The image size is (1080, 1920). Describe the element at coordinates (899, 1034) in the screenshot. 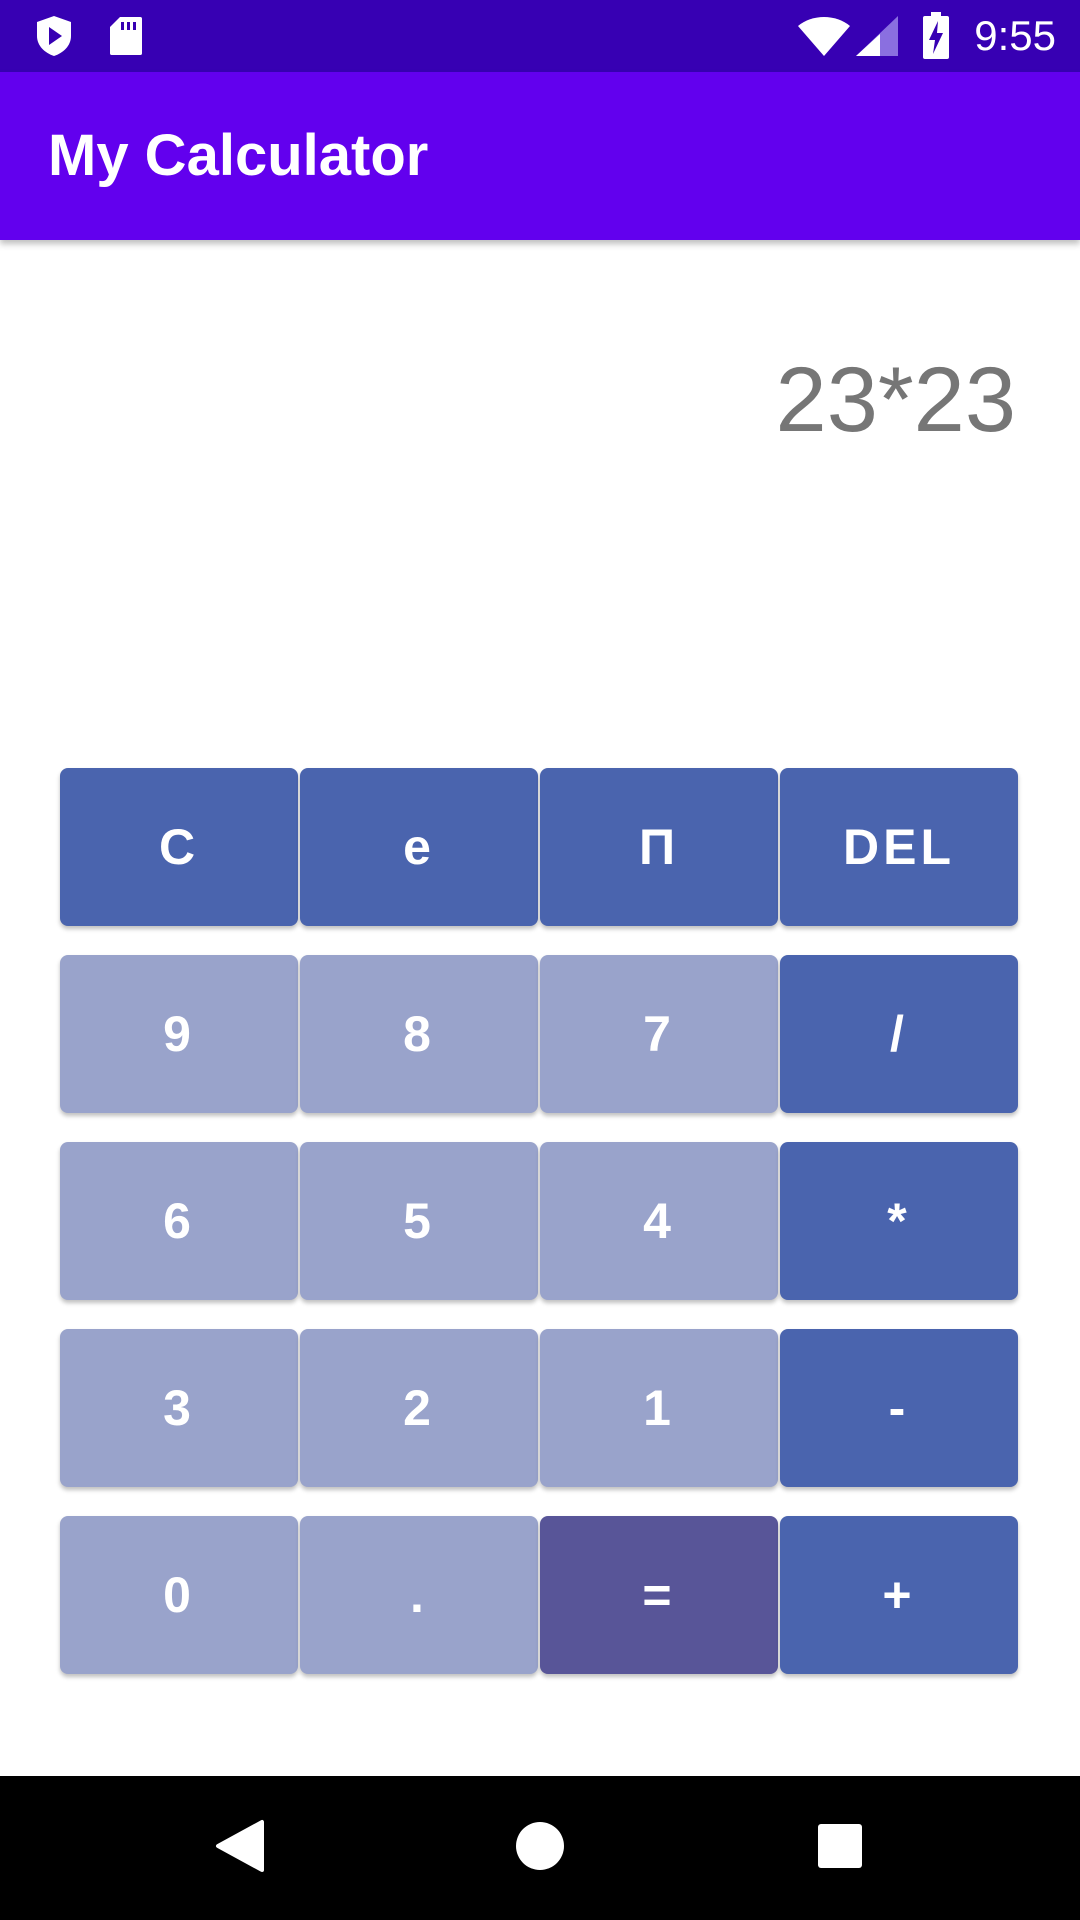

I see `divide-button: /` at that location.